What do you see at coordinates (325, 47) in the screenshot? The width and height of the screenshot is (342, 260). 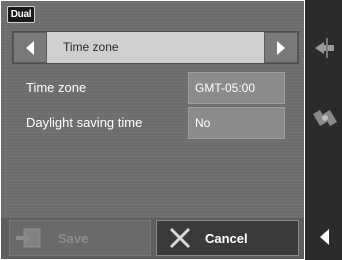 I see `route-sign-icon` at bounding box center [325, 47].